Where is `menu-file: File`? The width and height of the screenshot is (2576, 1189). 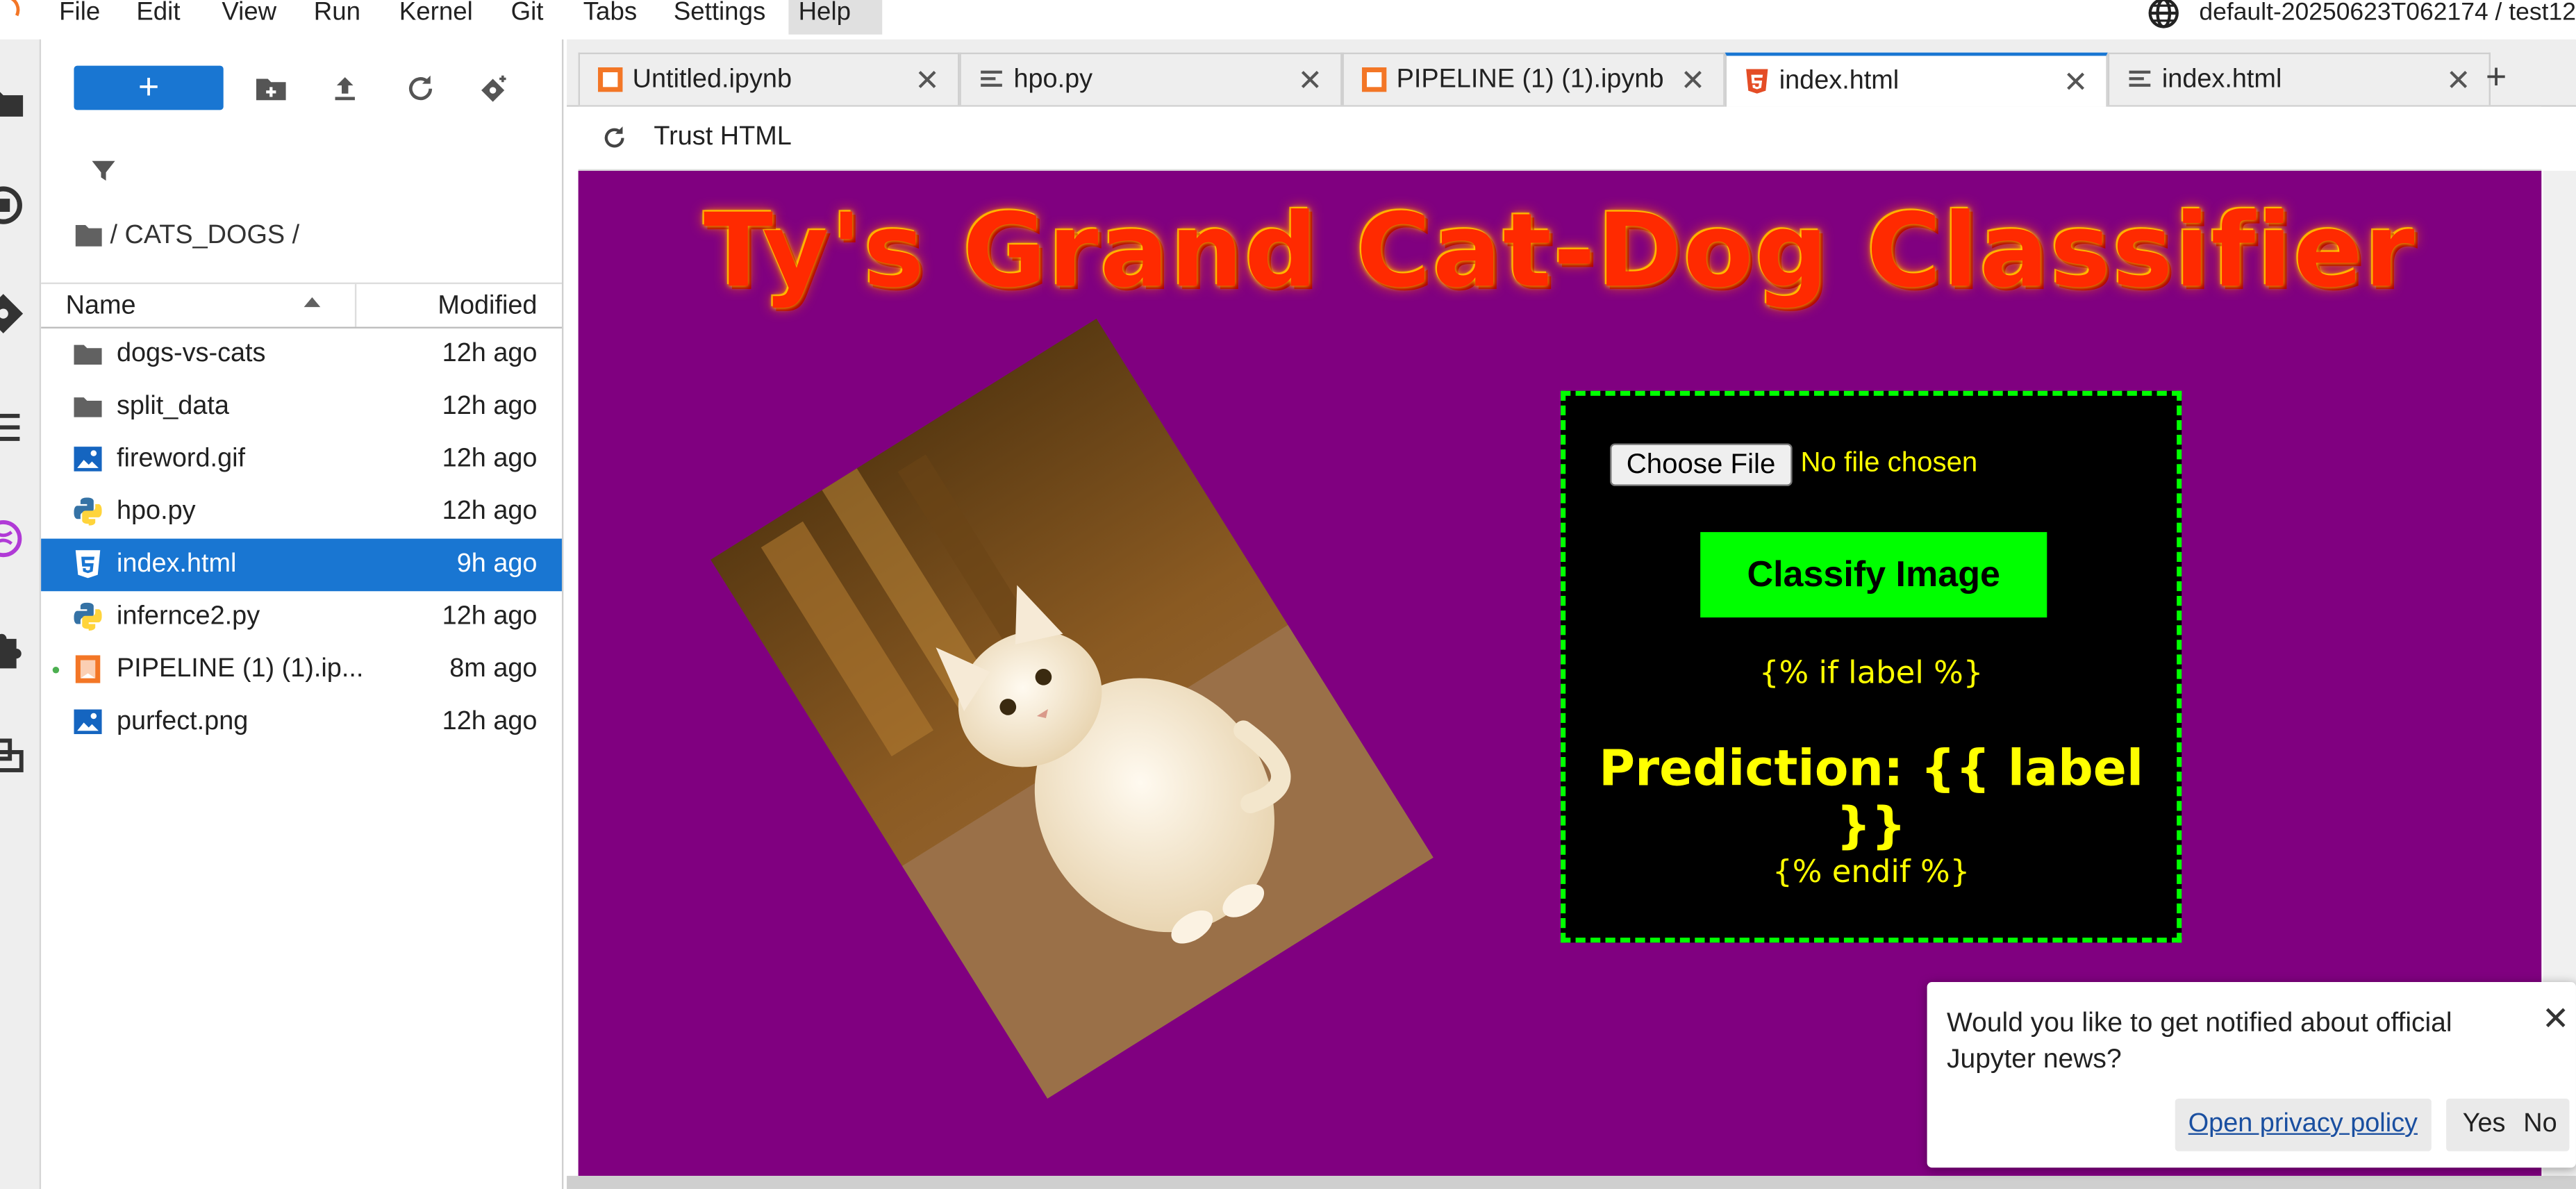 menu-file: File is located at coordinates (79, 17).